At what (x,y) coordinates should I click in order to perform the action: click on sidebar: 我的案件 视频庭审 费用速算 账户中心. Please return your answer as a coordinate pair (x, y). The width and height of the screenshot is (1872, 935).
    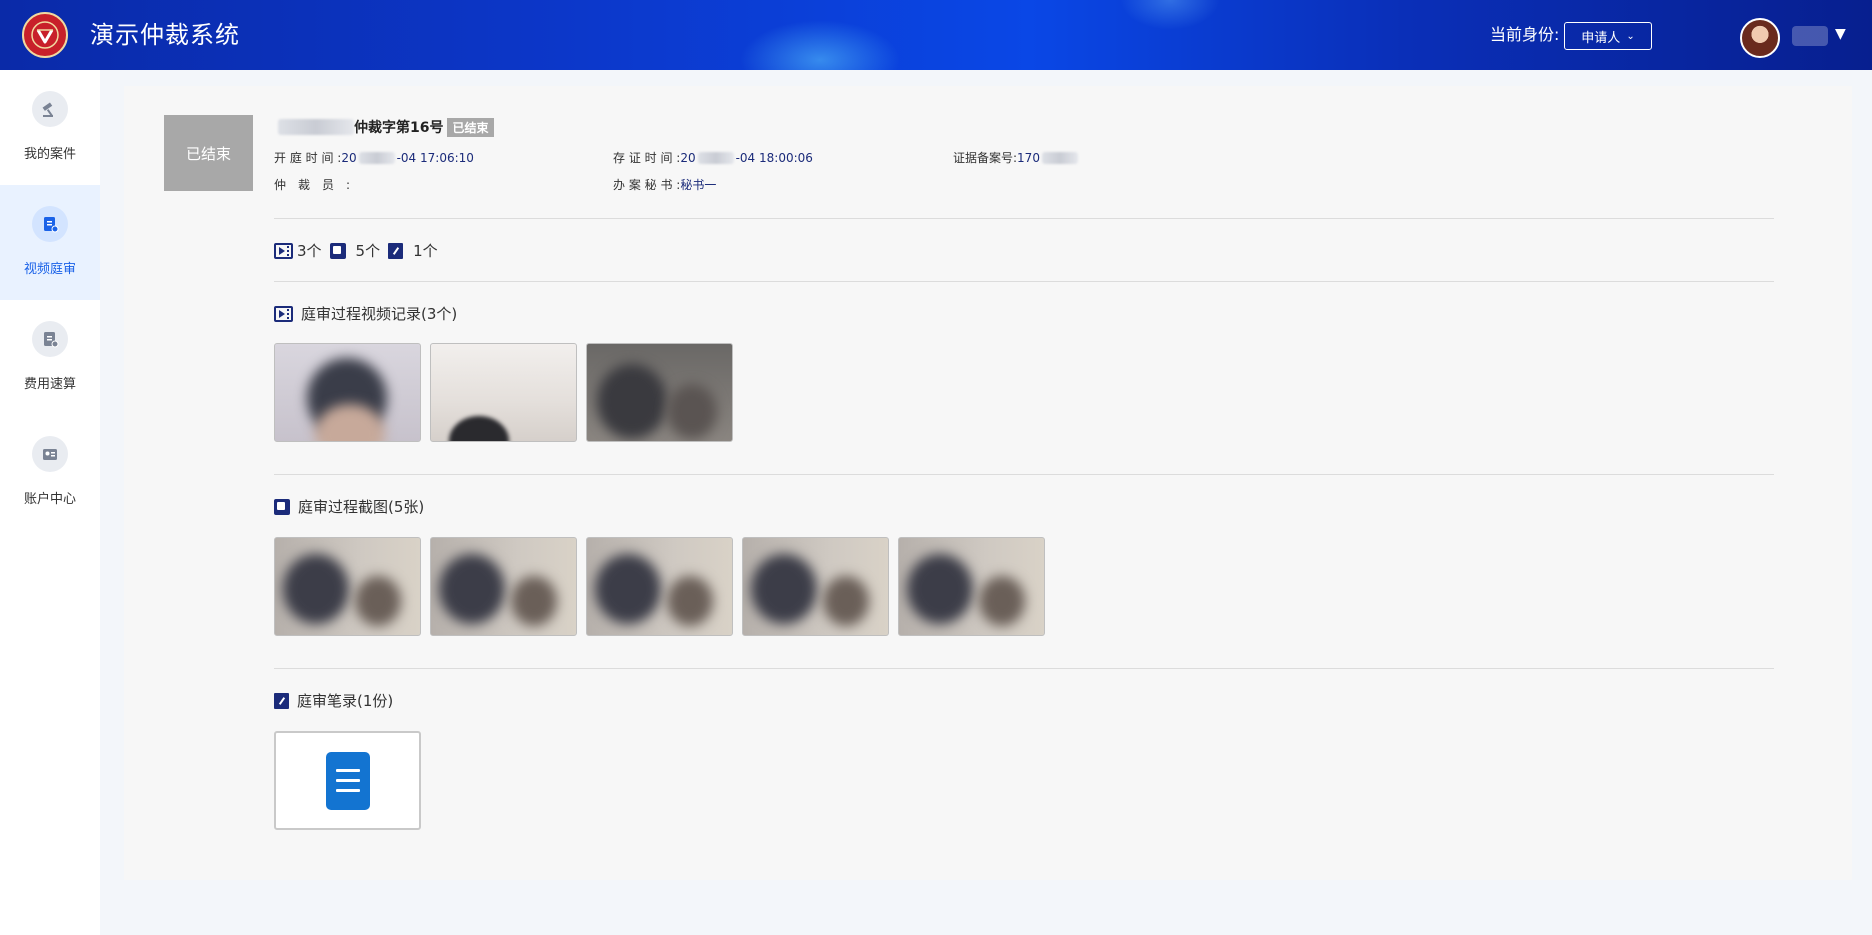
    Looking at the image, I should click on (50, 502).